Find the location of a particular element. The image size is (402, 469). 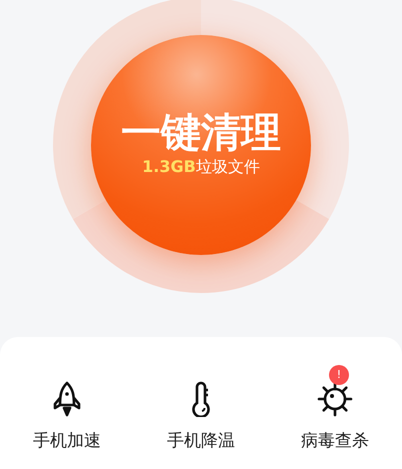

tool-label: 手机加速 is located at coordinates (67, 441).